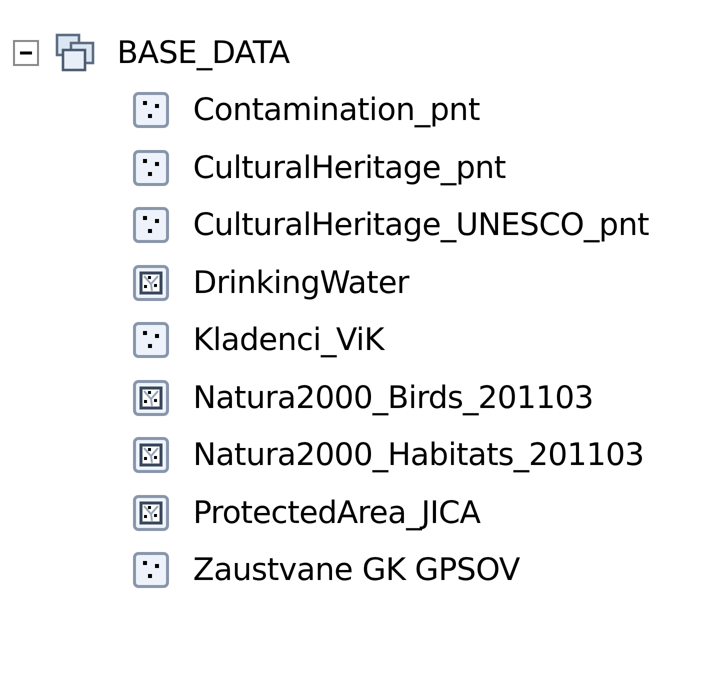 The image size is (712, 678). What do you see at coordinates (26, 53) in the screenshot?
I see `collapse-icon` at bounding box center [26, 53].